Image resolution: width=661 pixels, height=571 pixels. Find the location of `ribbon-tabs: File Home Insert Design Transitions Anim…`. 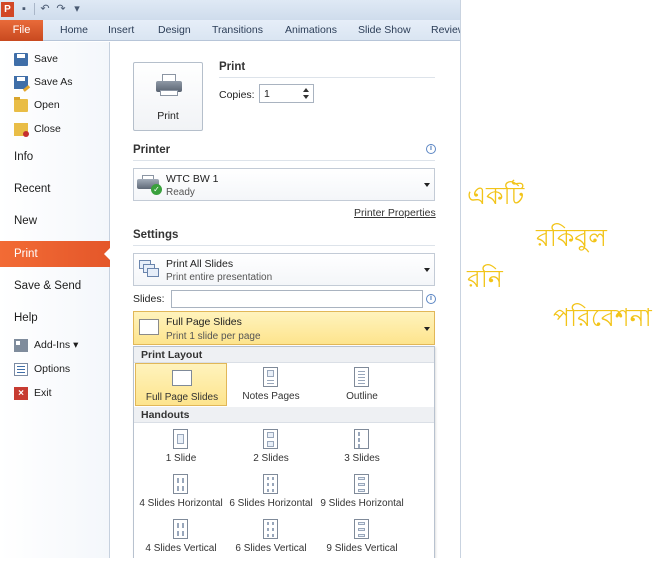

ribbon-tabs: File Home Insert Design Transitions Anim… is located at coordinates (230, 30).